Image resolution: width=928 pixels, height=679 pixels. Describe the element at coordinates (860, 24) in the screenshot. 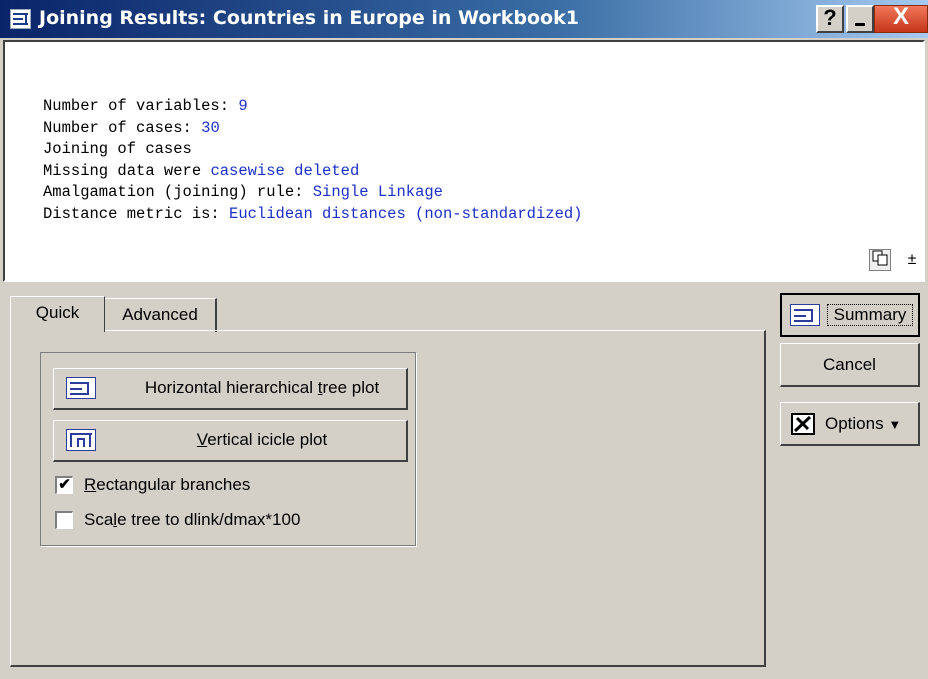

I see `minimize-icon` at that location.